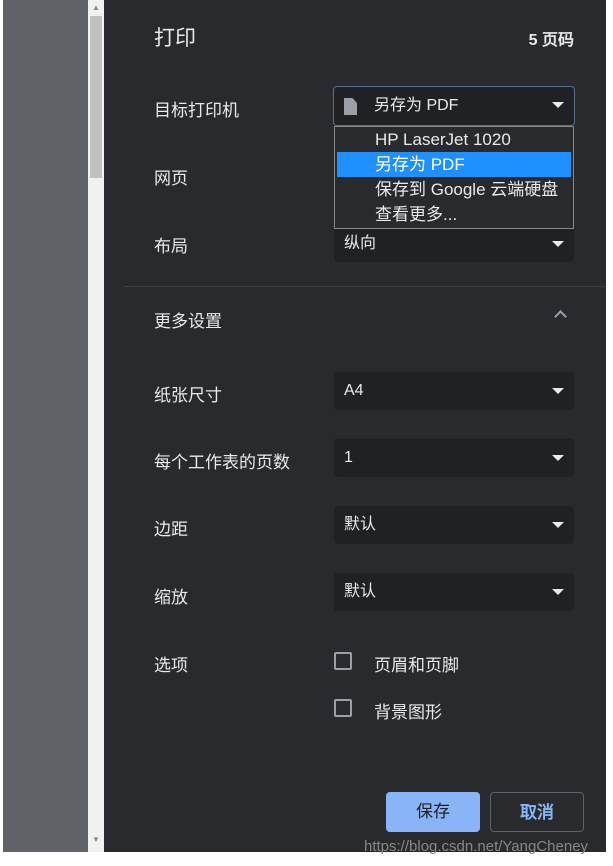 The width and height of the screenshot is (613, 866). Describe the element at coordinates (188, 319) in the screenshot. I see `more-settings-toggle: 更多设置` at that location.